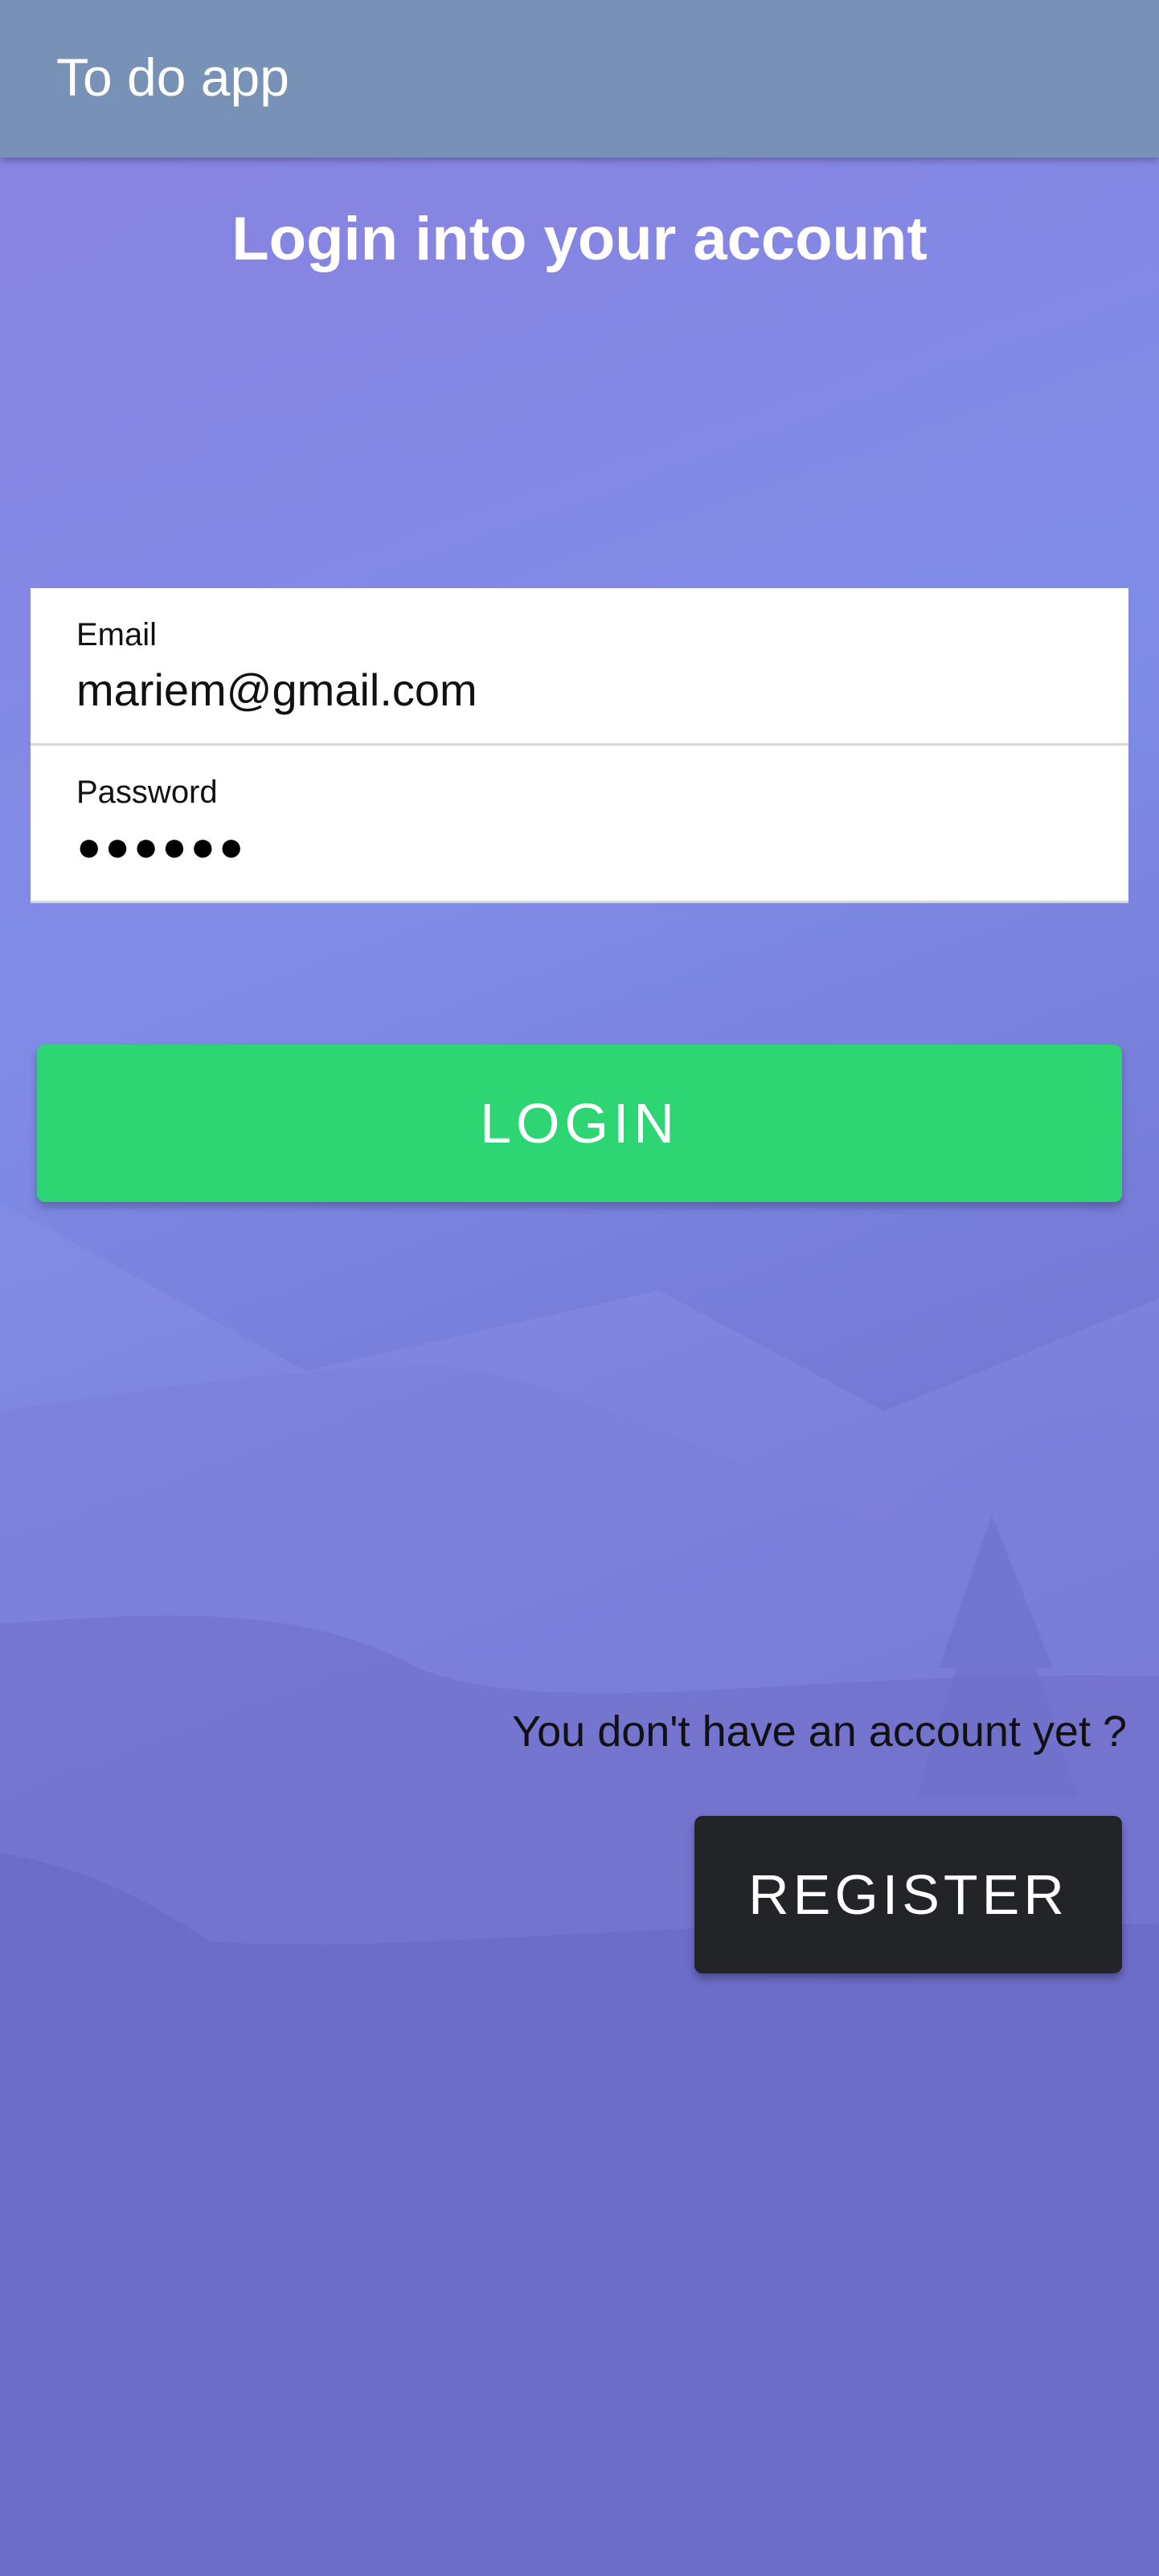 This screenshot has width=1159, height=2576. What do you see at coordinates (117, 634) in the screenshot?
I see `email-label: Email` at bounding box center [117, 634].